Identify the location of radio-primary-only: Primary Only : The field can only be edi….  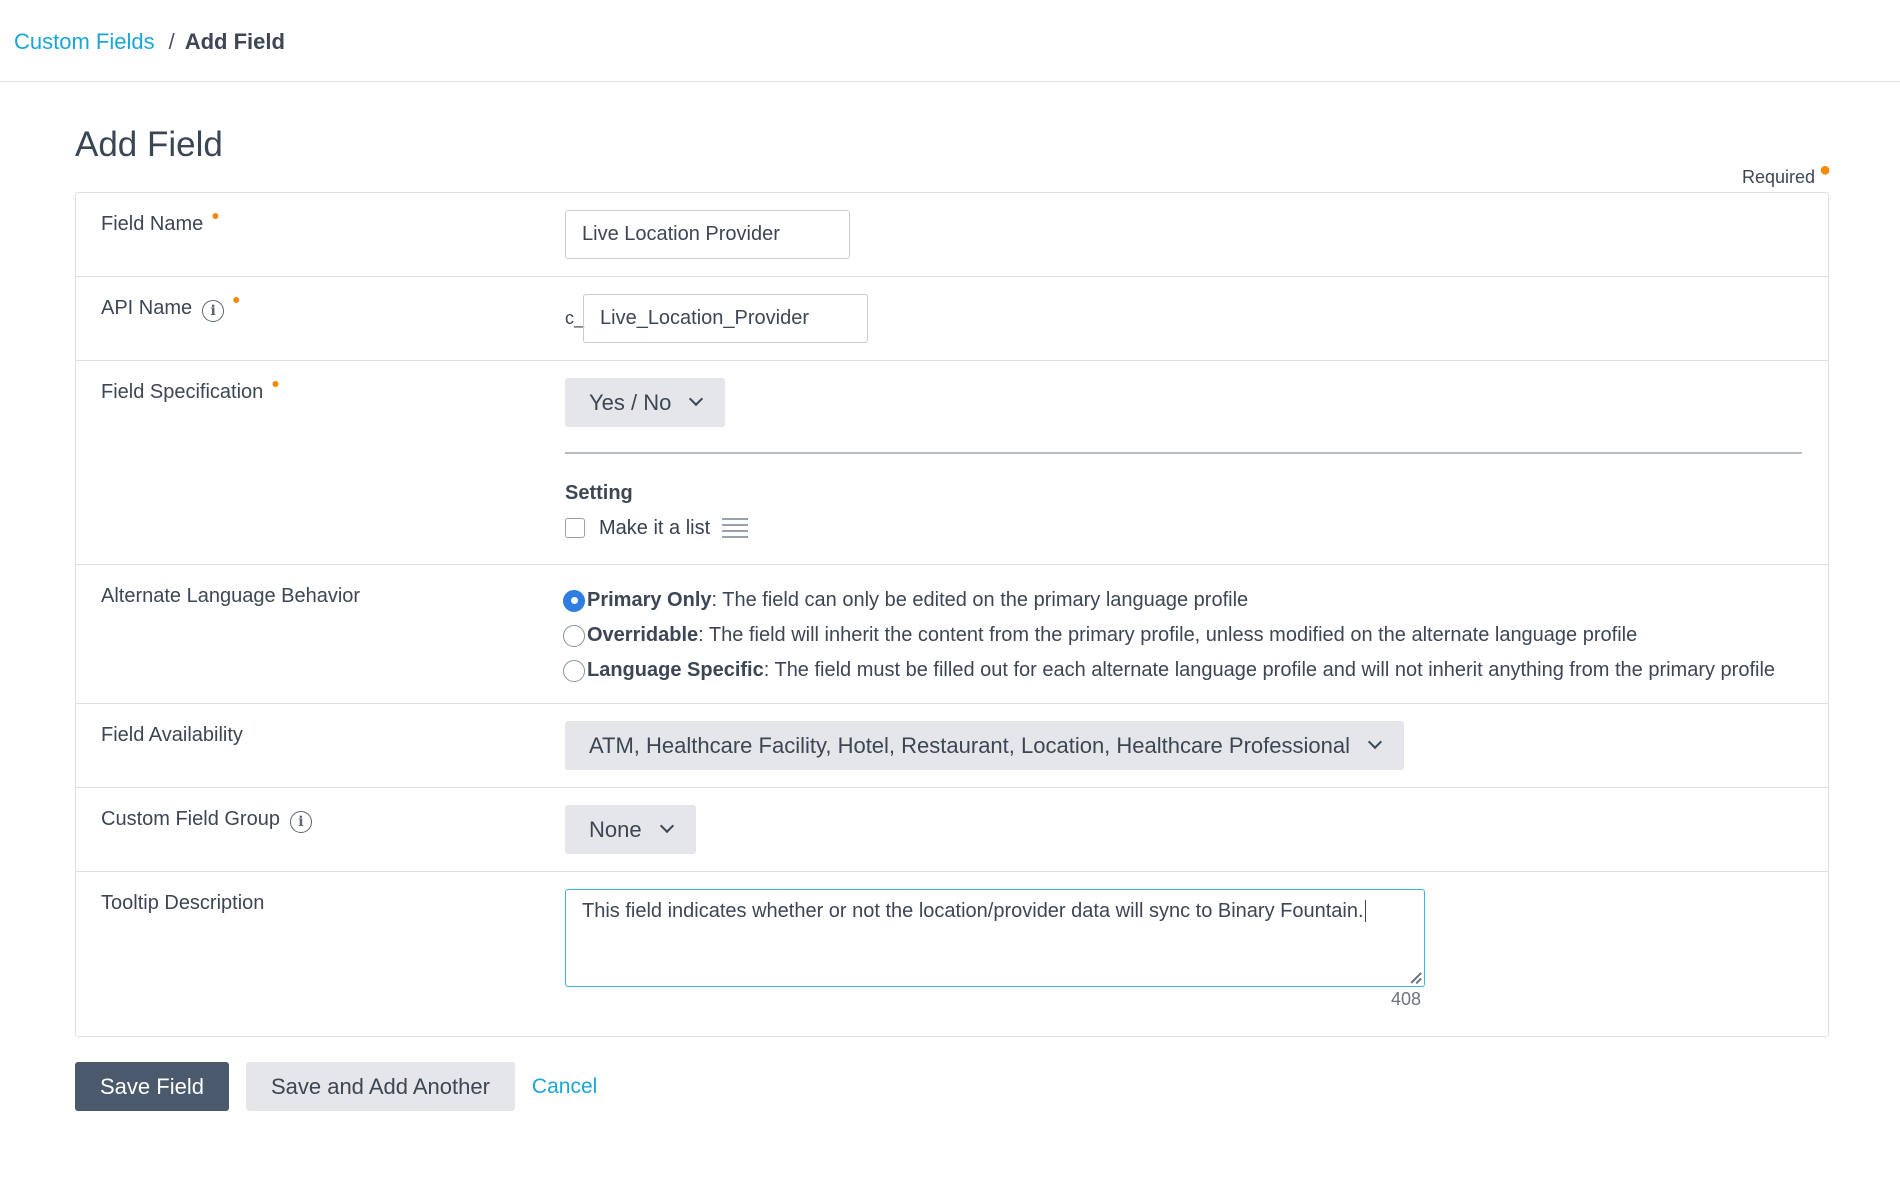
(1195, 600).